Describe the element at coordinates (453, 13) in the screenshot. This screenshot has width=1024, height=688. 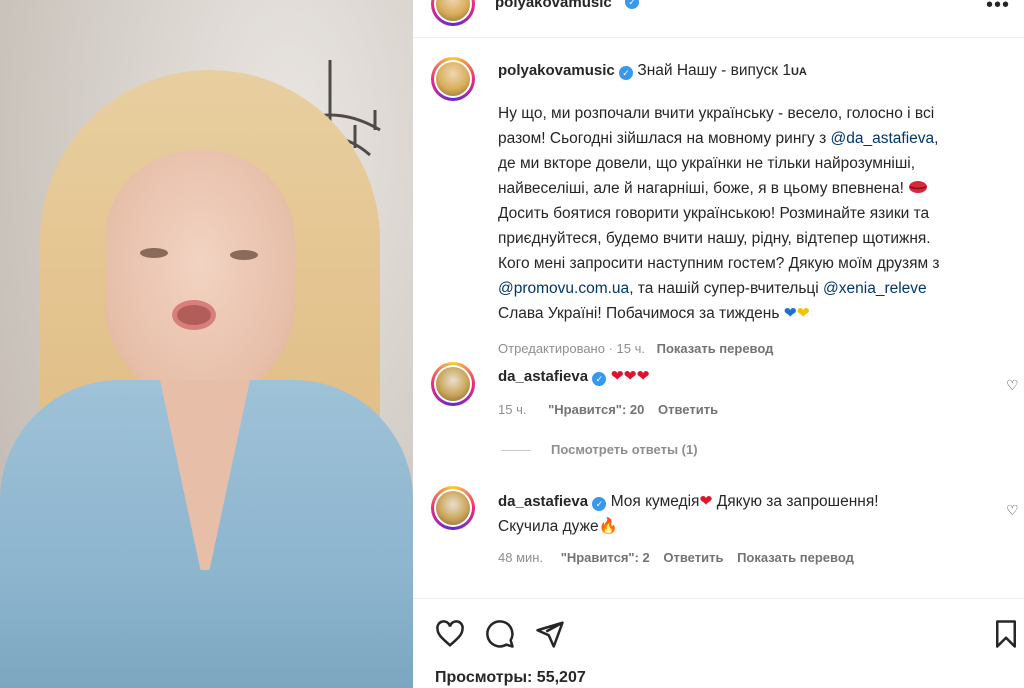
I see `author-avatar` at that location.